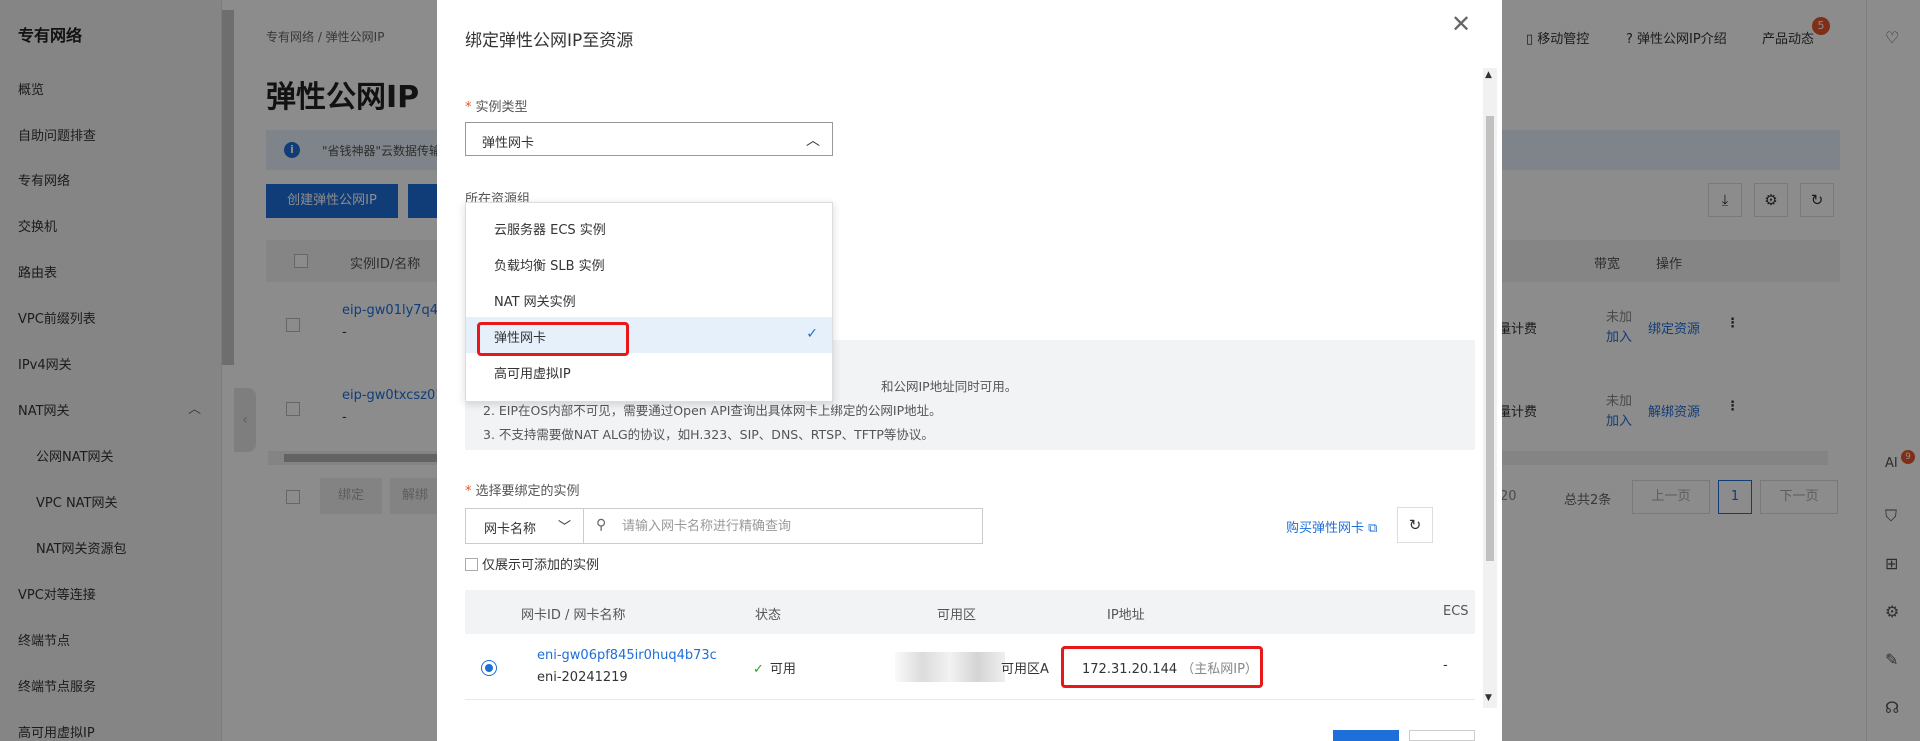  Describe the element at coordinates (1490, 388) in the screenshot. I see `dialog-scrollbar: ▲ ▼` at that location.